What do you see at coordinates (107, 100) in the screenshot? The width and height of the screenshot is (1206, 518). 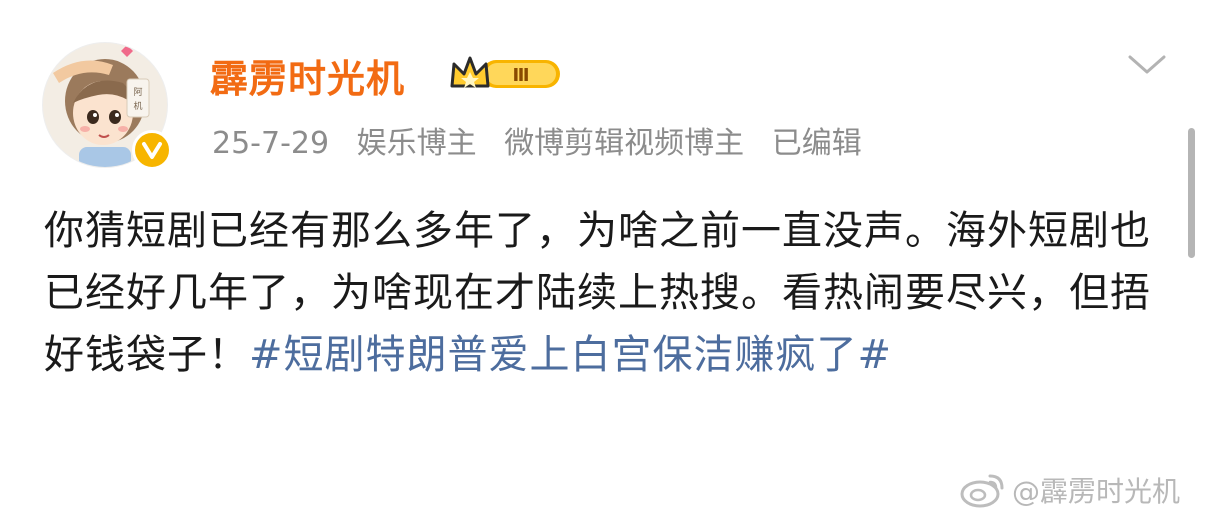 I see `avatar: 阿 机` at bounding box center [107, 100].